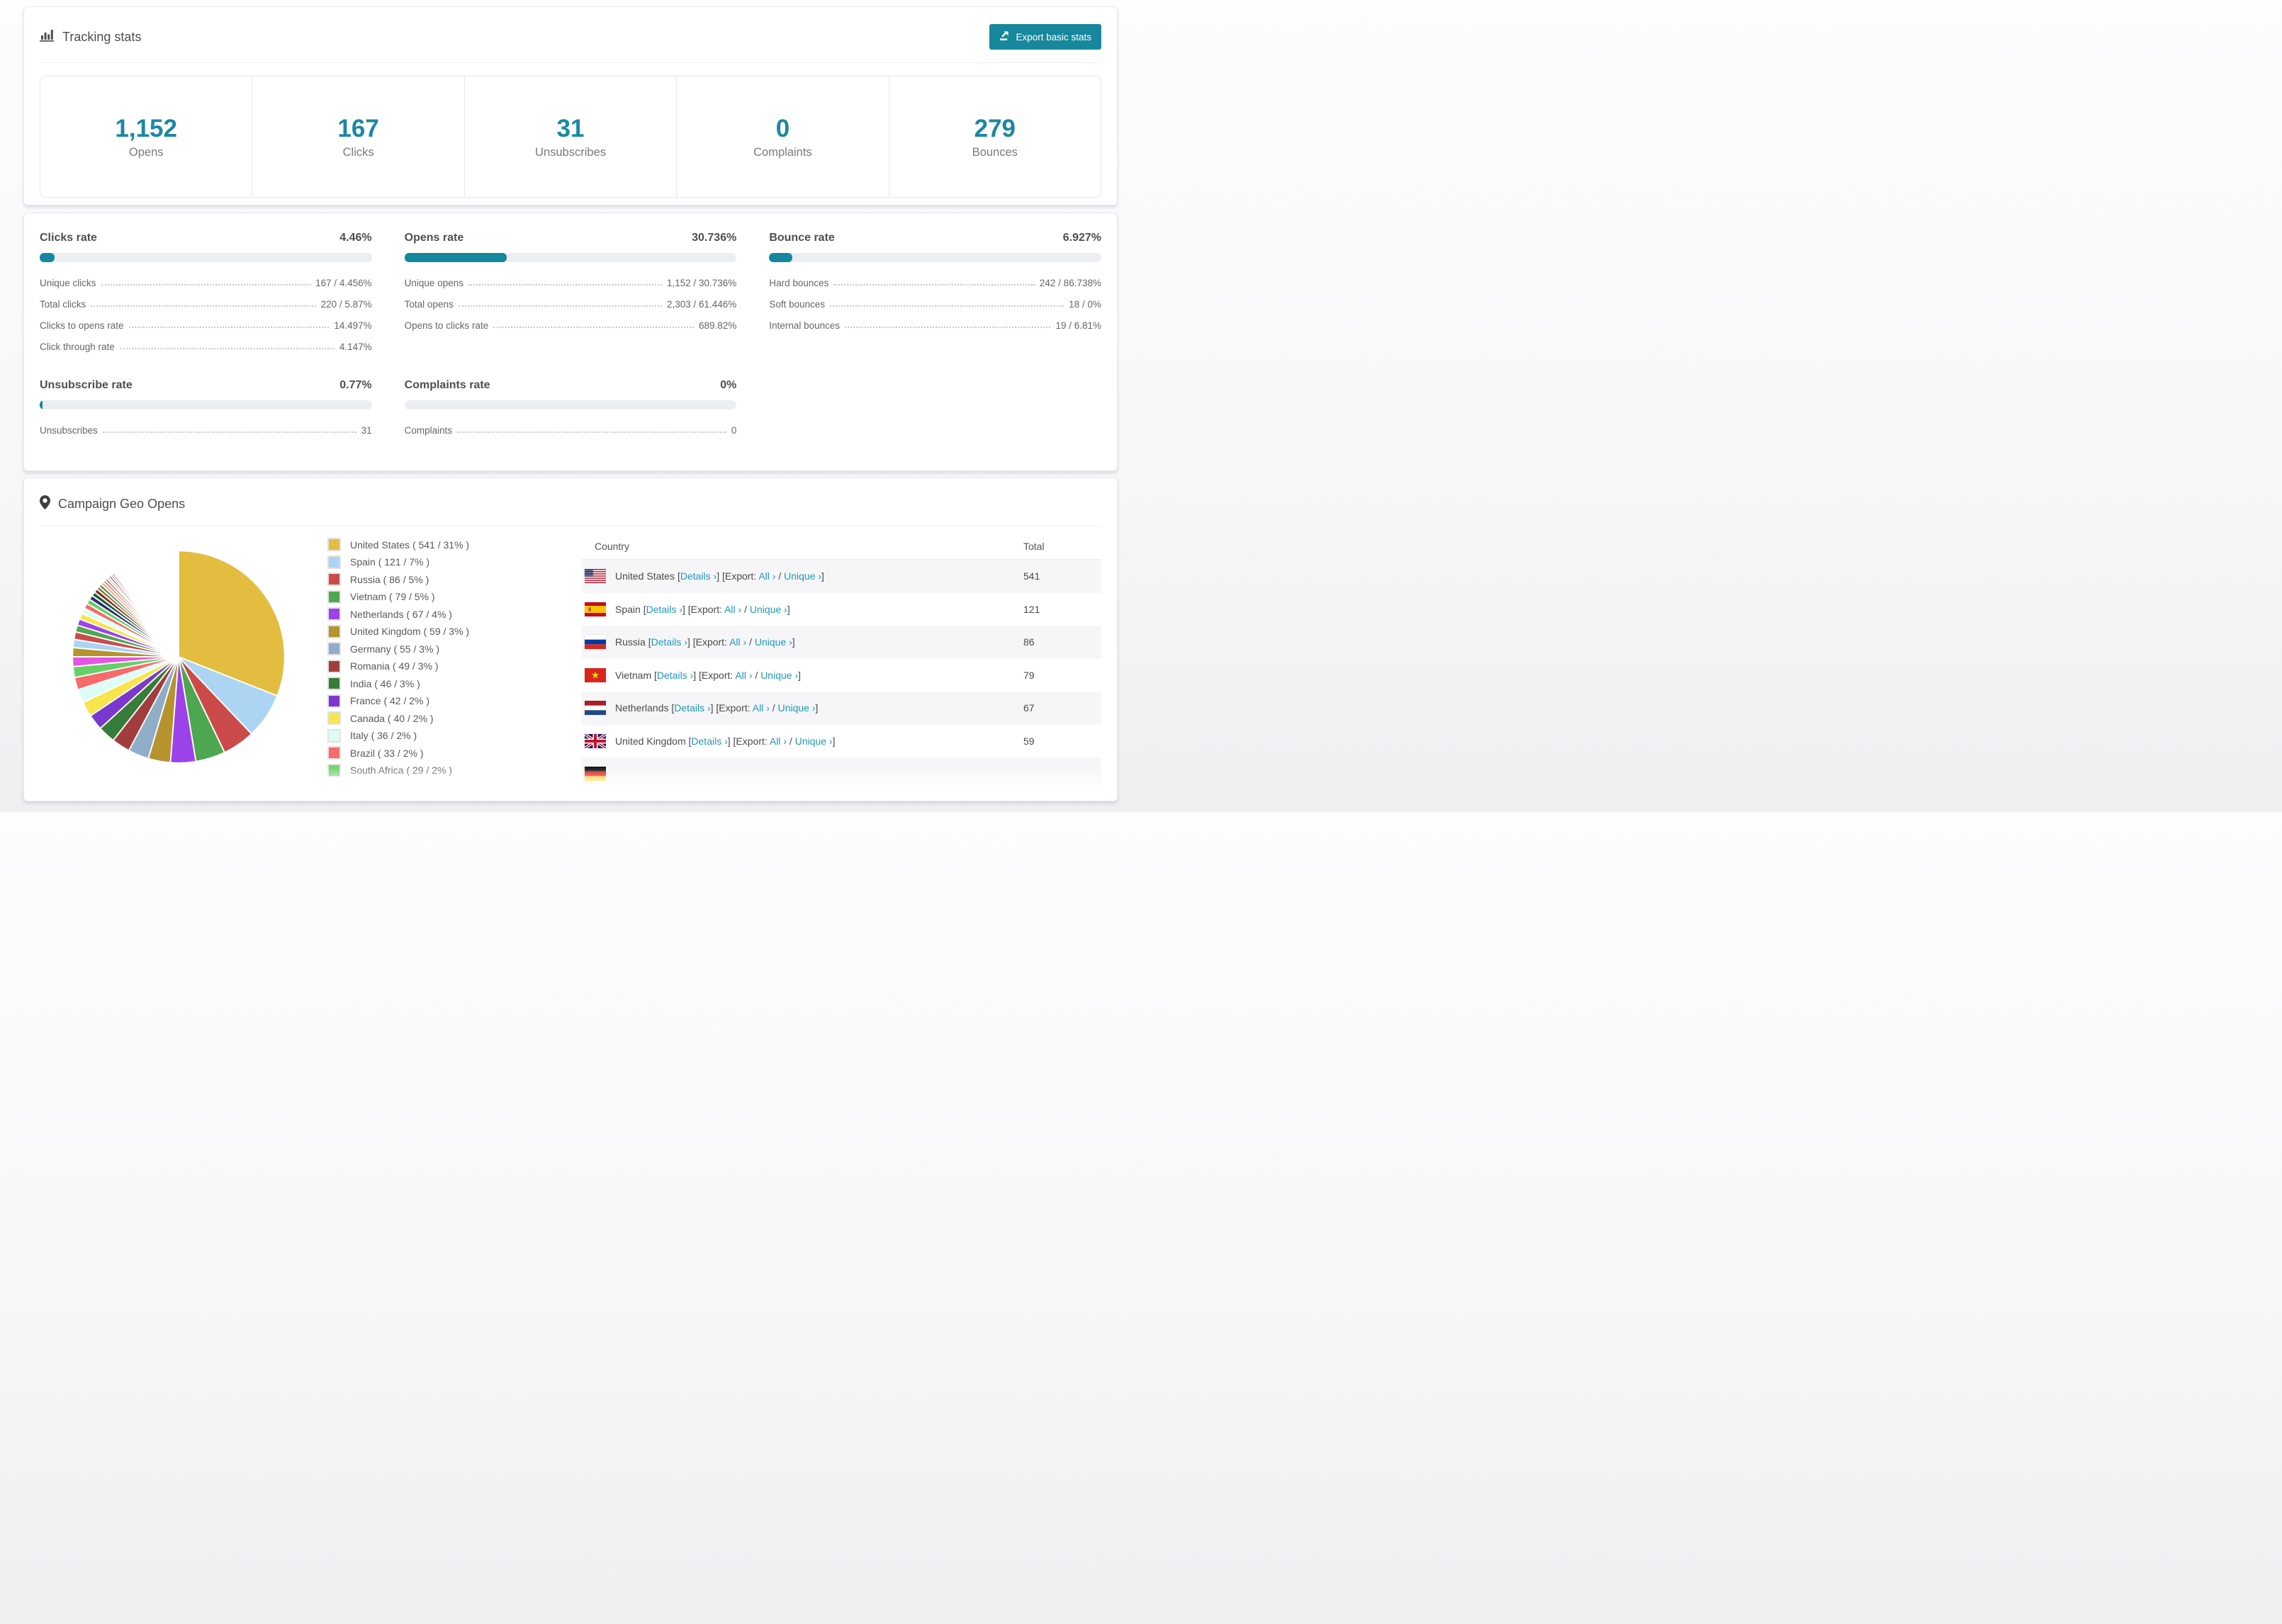 The width and height of the screenshot is (2282, 1624). What do you see at coordinates (570, 152) in the screenshot?
I see `stat-label: Unsubscribes` at bounding box center [570, 152].